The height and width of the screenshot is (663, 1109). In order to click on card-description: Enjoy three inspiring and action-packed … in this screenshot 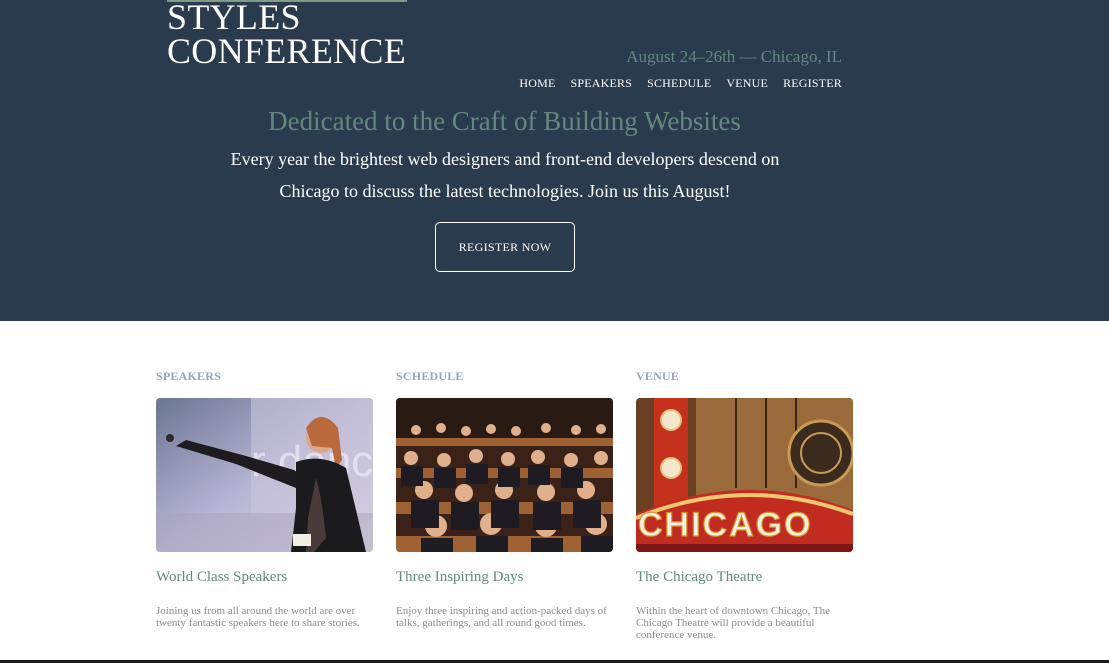, I will do `click(501, 617)`.